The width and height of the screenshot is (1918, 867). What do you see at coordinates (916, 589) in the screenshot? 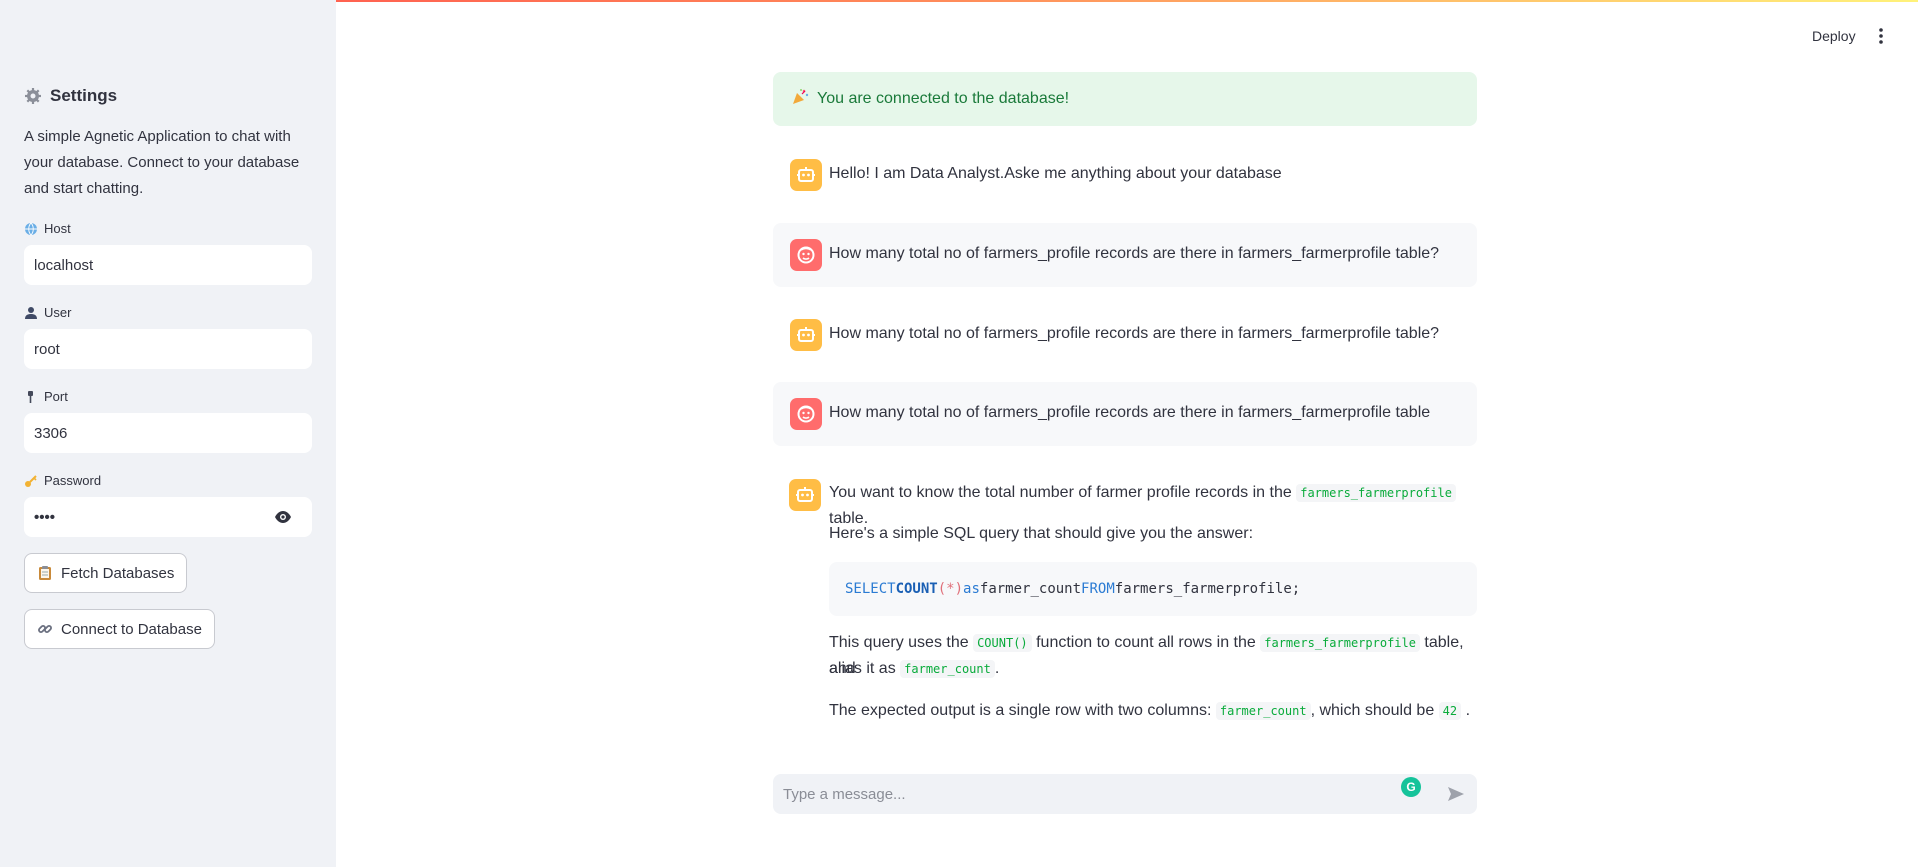
I see `sql-function: COUNT` at bounding box center [916, 589].